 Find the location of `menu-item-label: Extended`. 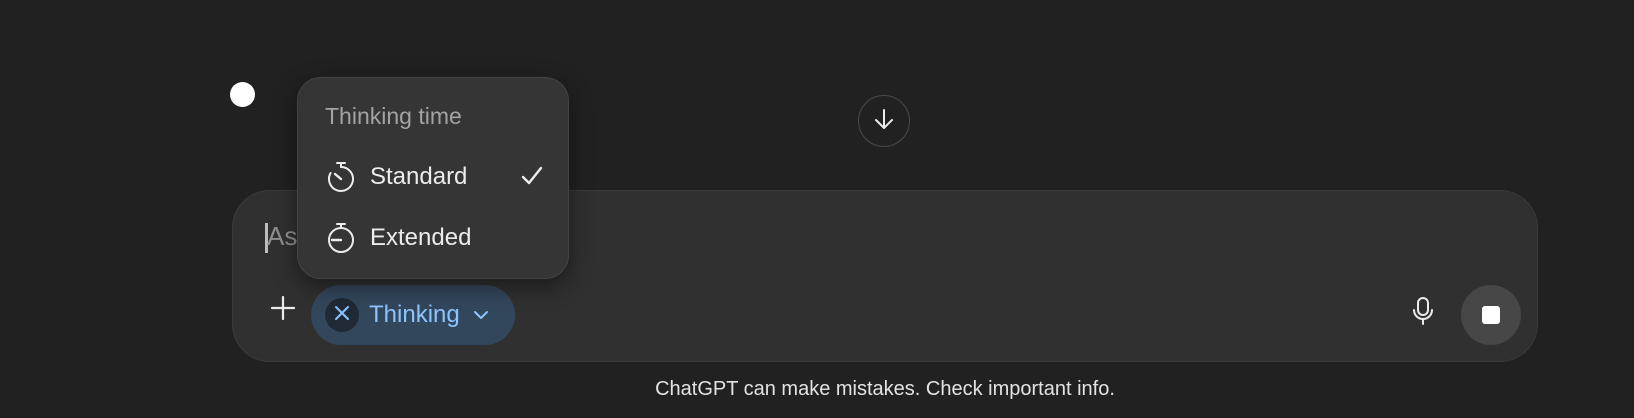

menu-item-label: Extended is located at coordinates (421, 237).